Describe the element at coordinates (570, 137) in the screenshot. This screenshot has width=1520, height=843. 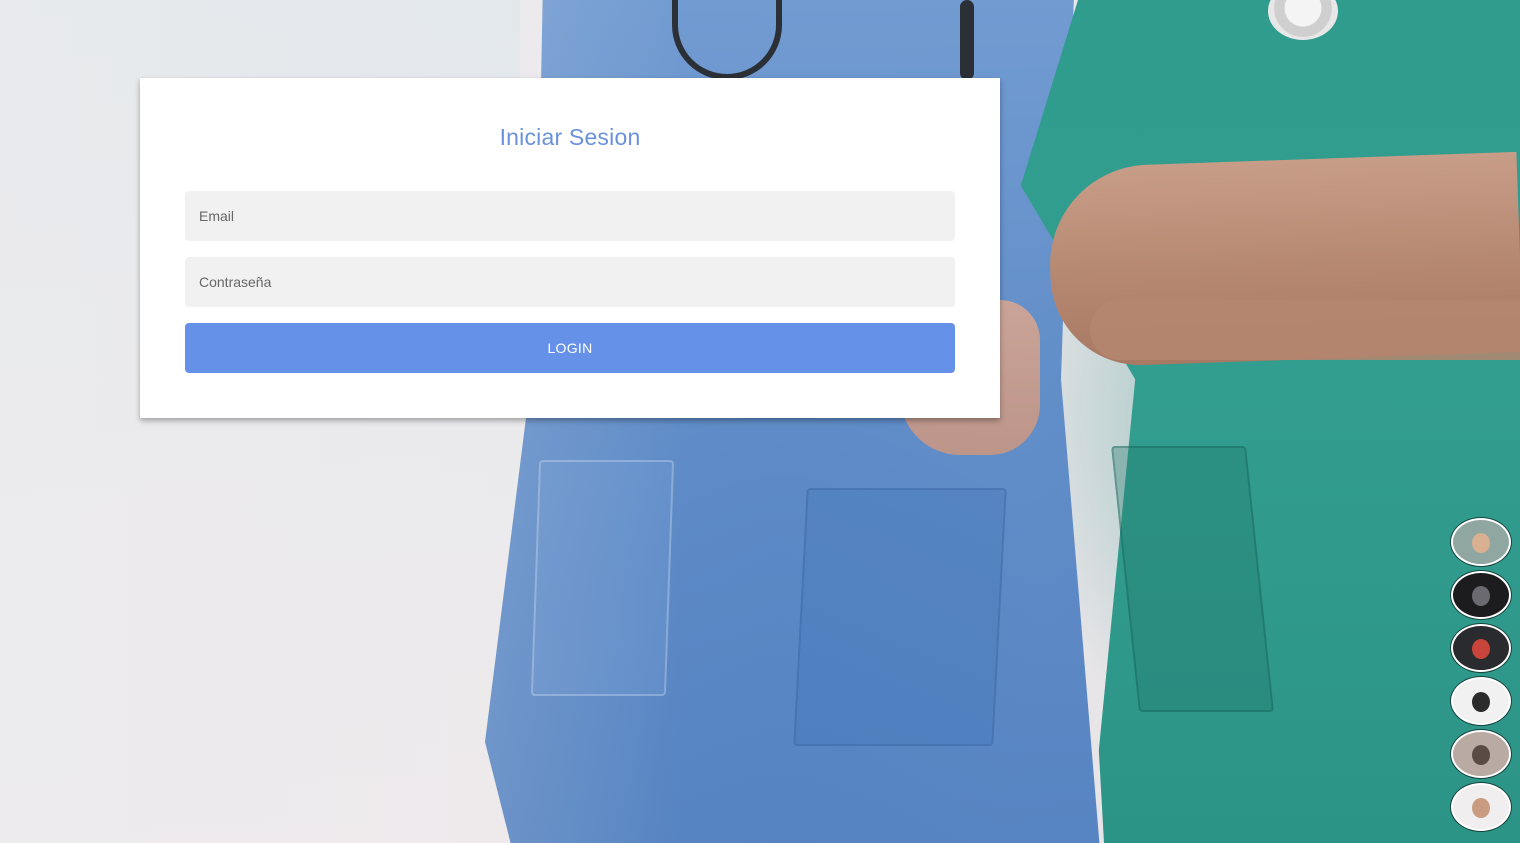
I see `login-title: Iniciar Sesion` at that location.